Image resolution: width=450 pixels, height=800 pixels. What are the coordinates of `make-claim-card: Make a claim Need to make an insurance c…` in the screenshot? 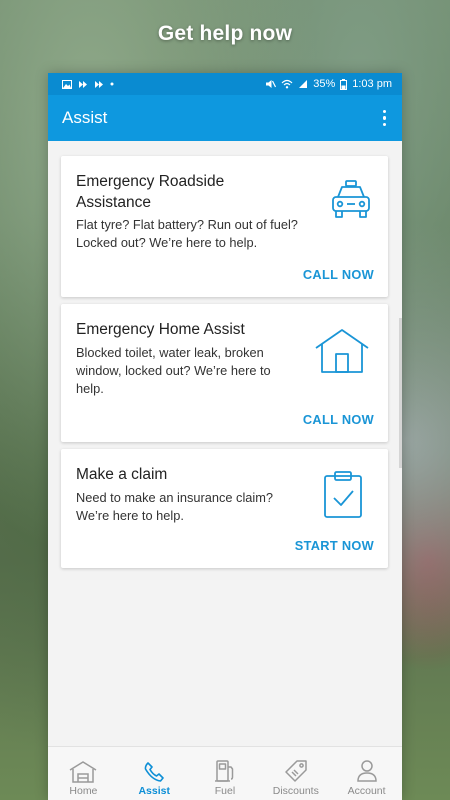 It's located at (224, 508).